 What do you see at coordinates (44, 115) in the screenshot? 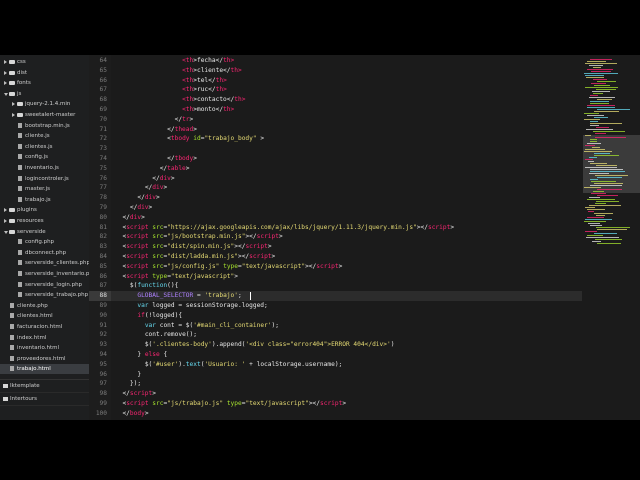
I see `tree-folder: sweetalert-master` at bounding box center [44, 115].